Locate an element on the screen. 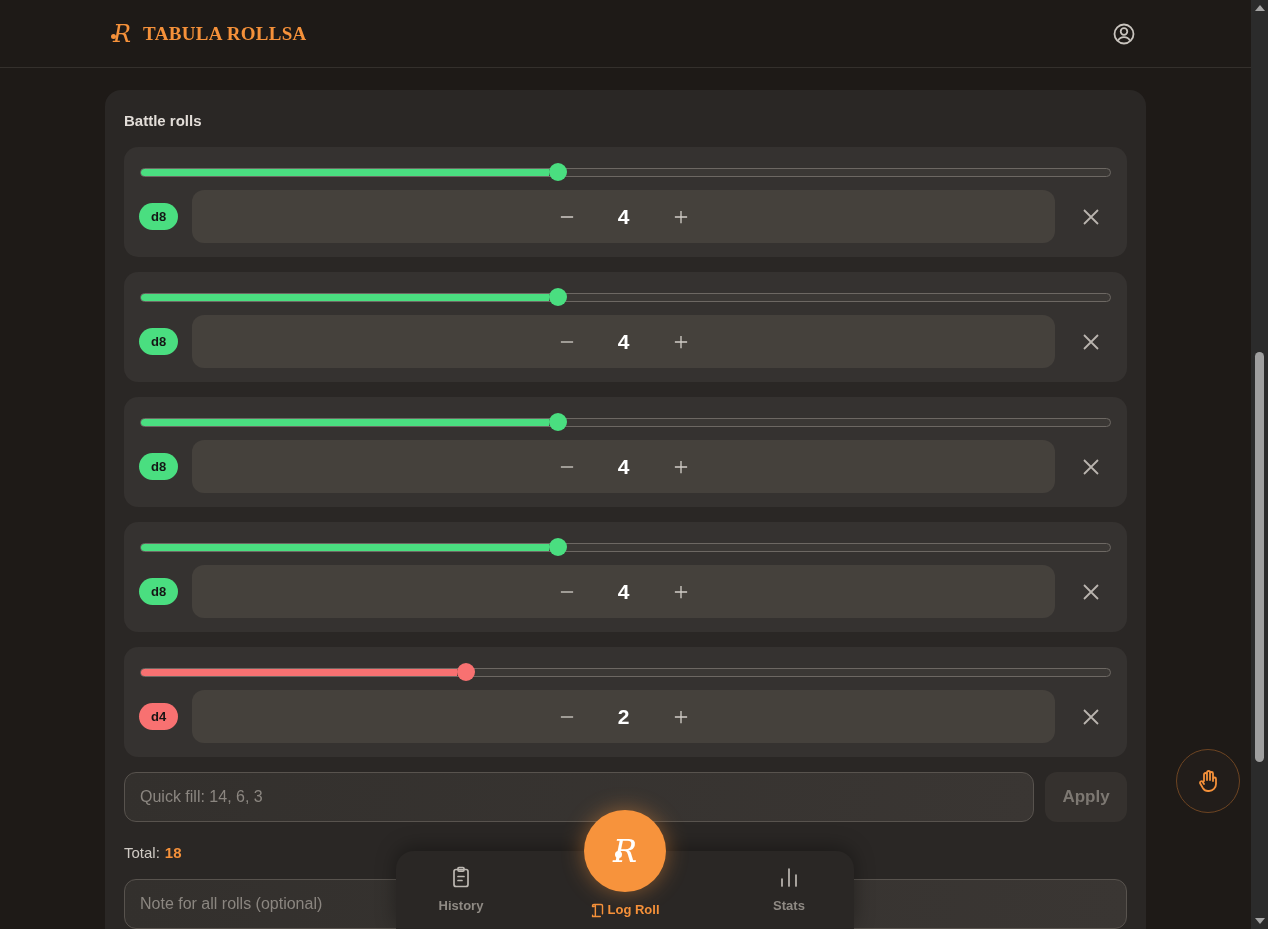 The image size is (1268, 929). die-badge: d4 is located at coordinates (159, 716).